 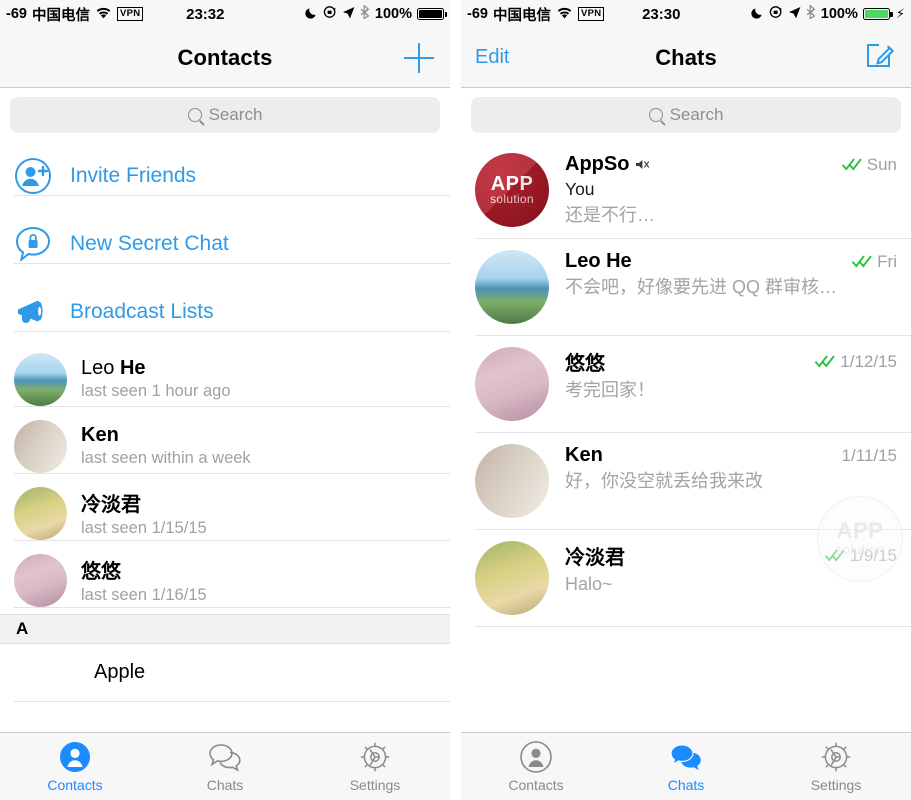 I want to click on panel-divider, so click(x=455, y=400).